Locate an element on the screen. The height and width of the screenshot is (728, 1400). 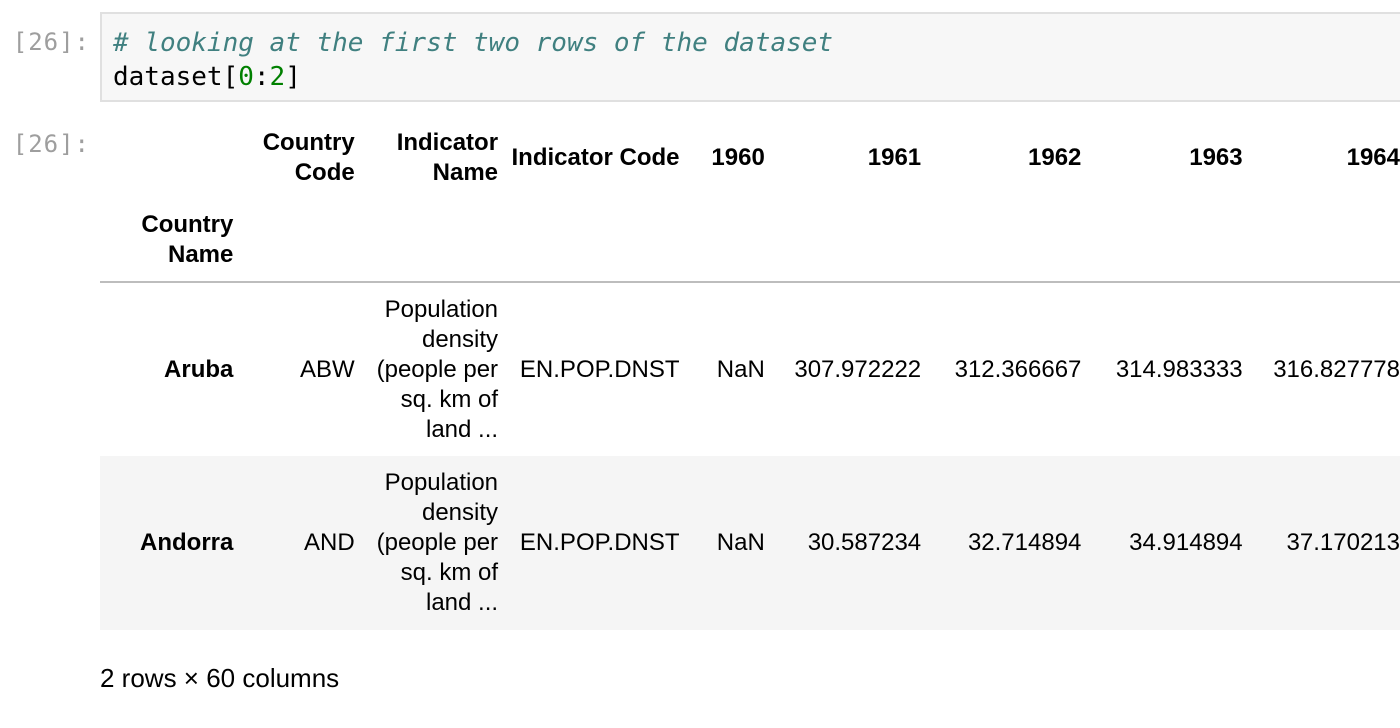
code-suffix: ] is located at coordinates (293, 77).